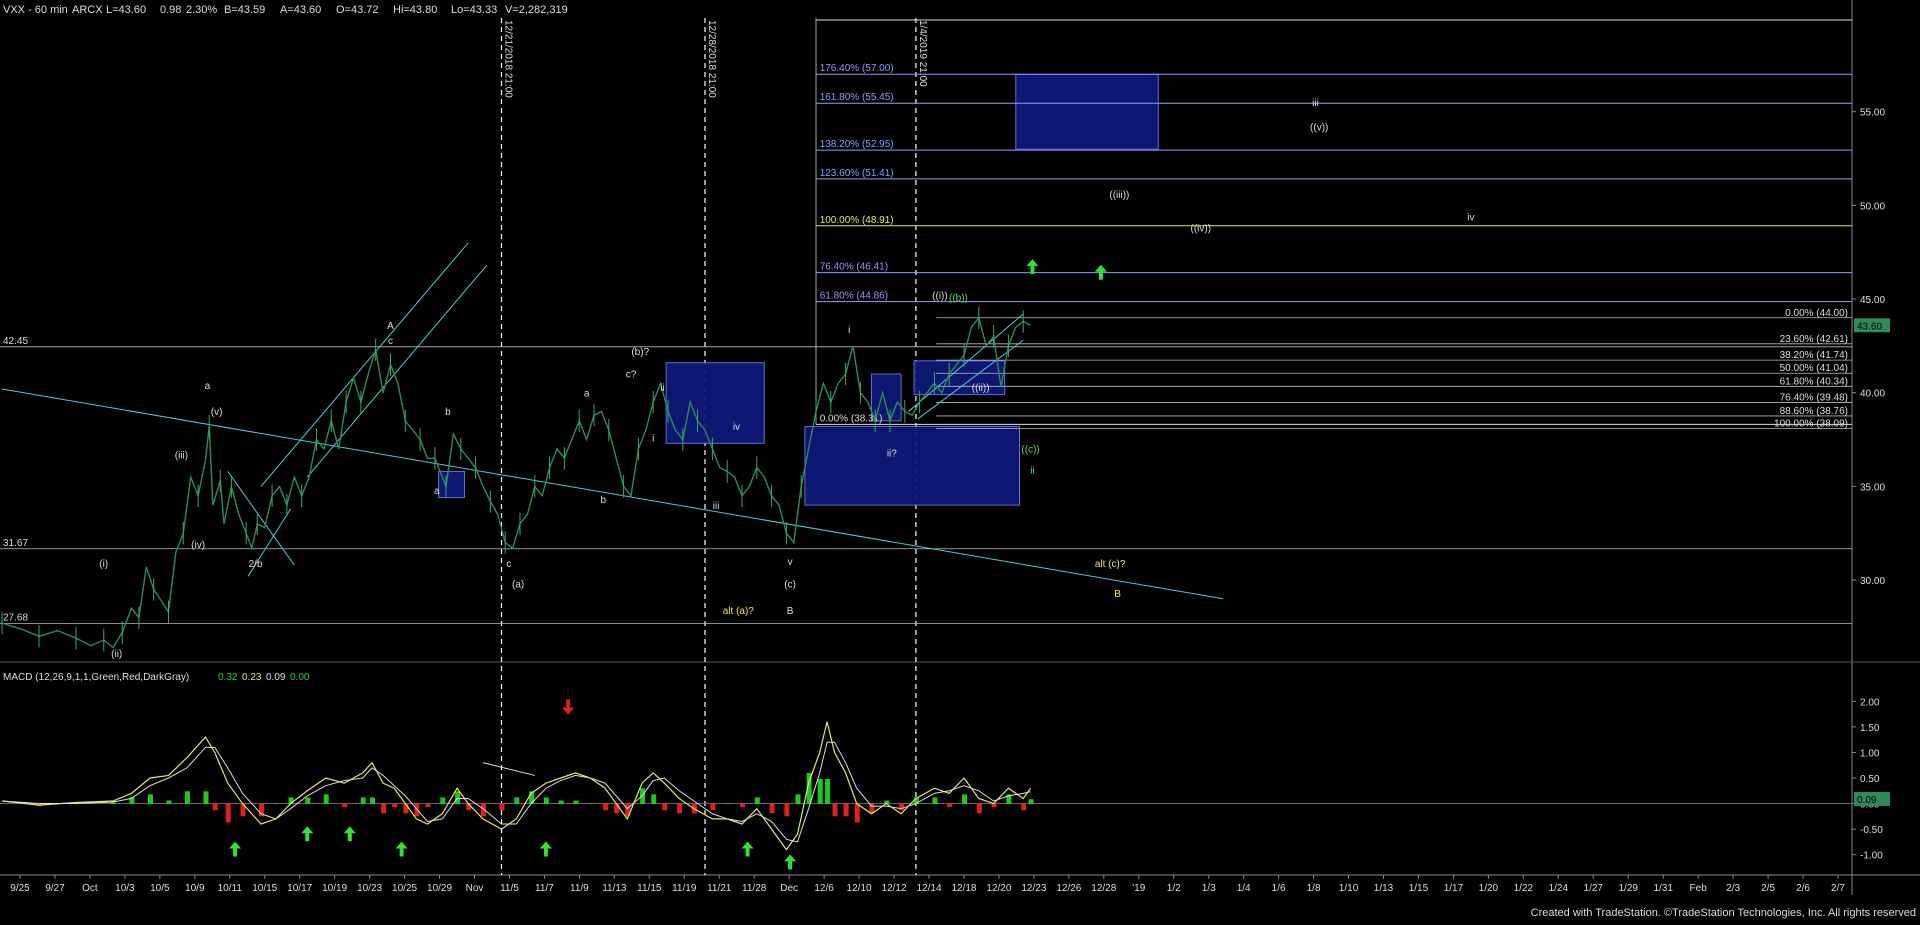  I want to click on x-tick-label-9: 10/19, so click(334, 888).